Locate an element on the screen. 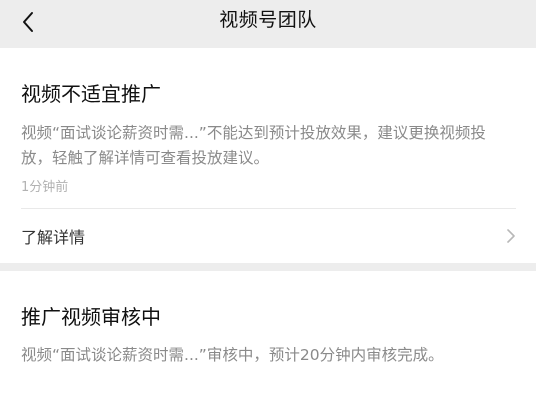  message-body: 视频“面试谈论薪资时需...”审核中，预计20分钟内审核完成。 is located at coordinates (232, 355).